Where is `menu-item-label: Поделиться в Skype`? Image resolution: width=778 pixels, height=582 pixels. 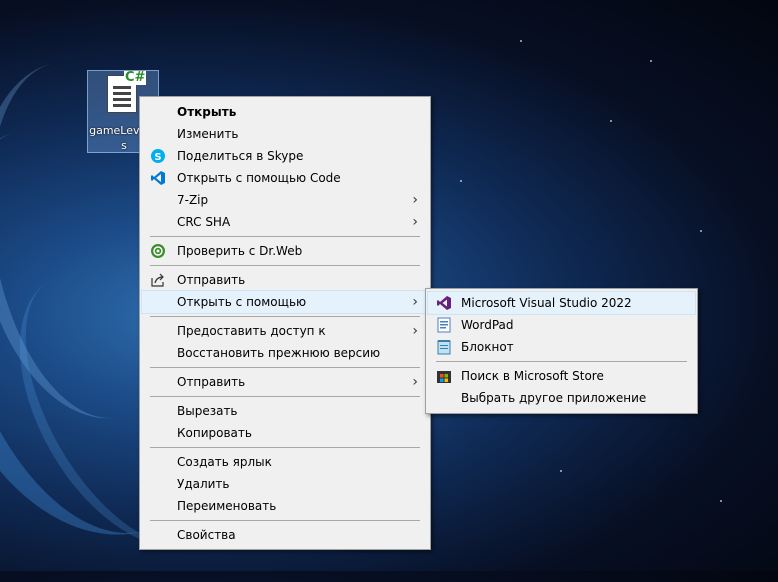 menu-item-label: Поделиться в Skype is located at coordinates (240, 156).